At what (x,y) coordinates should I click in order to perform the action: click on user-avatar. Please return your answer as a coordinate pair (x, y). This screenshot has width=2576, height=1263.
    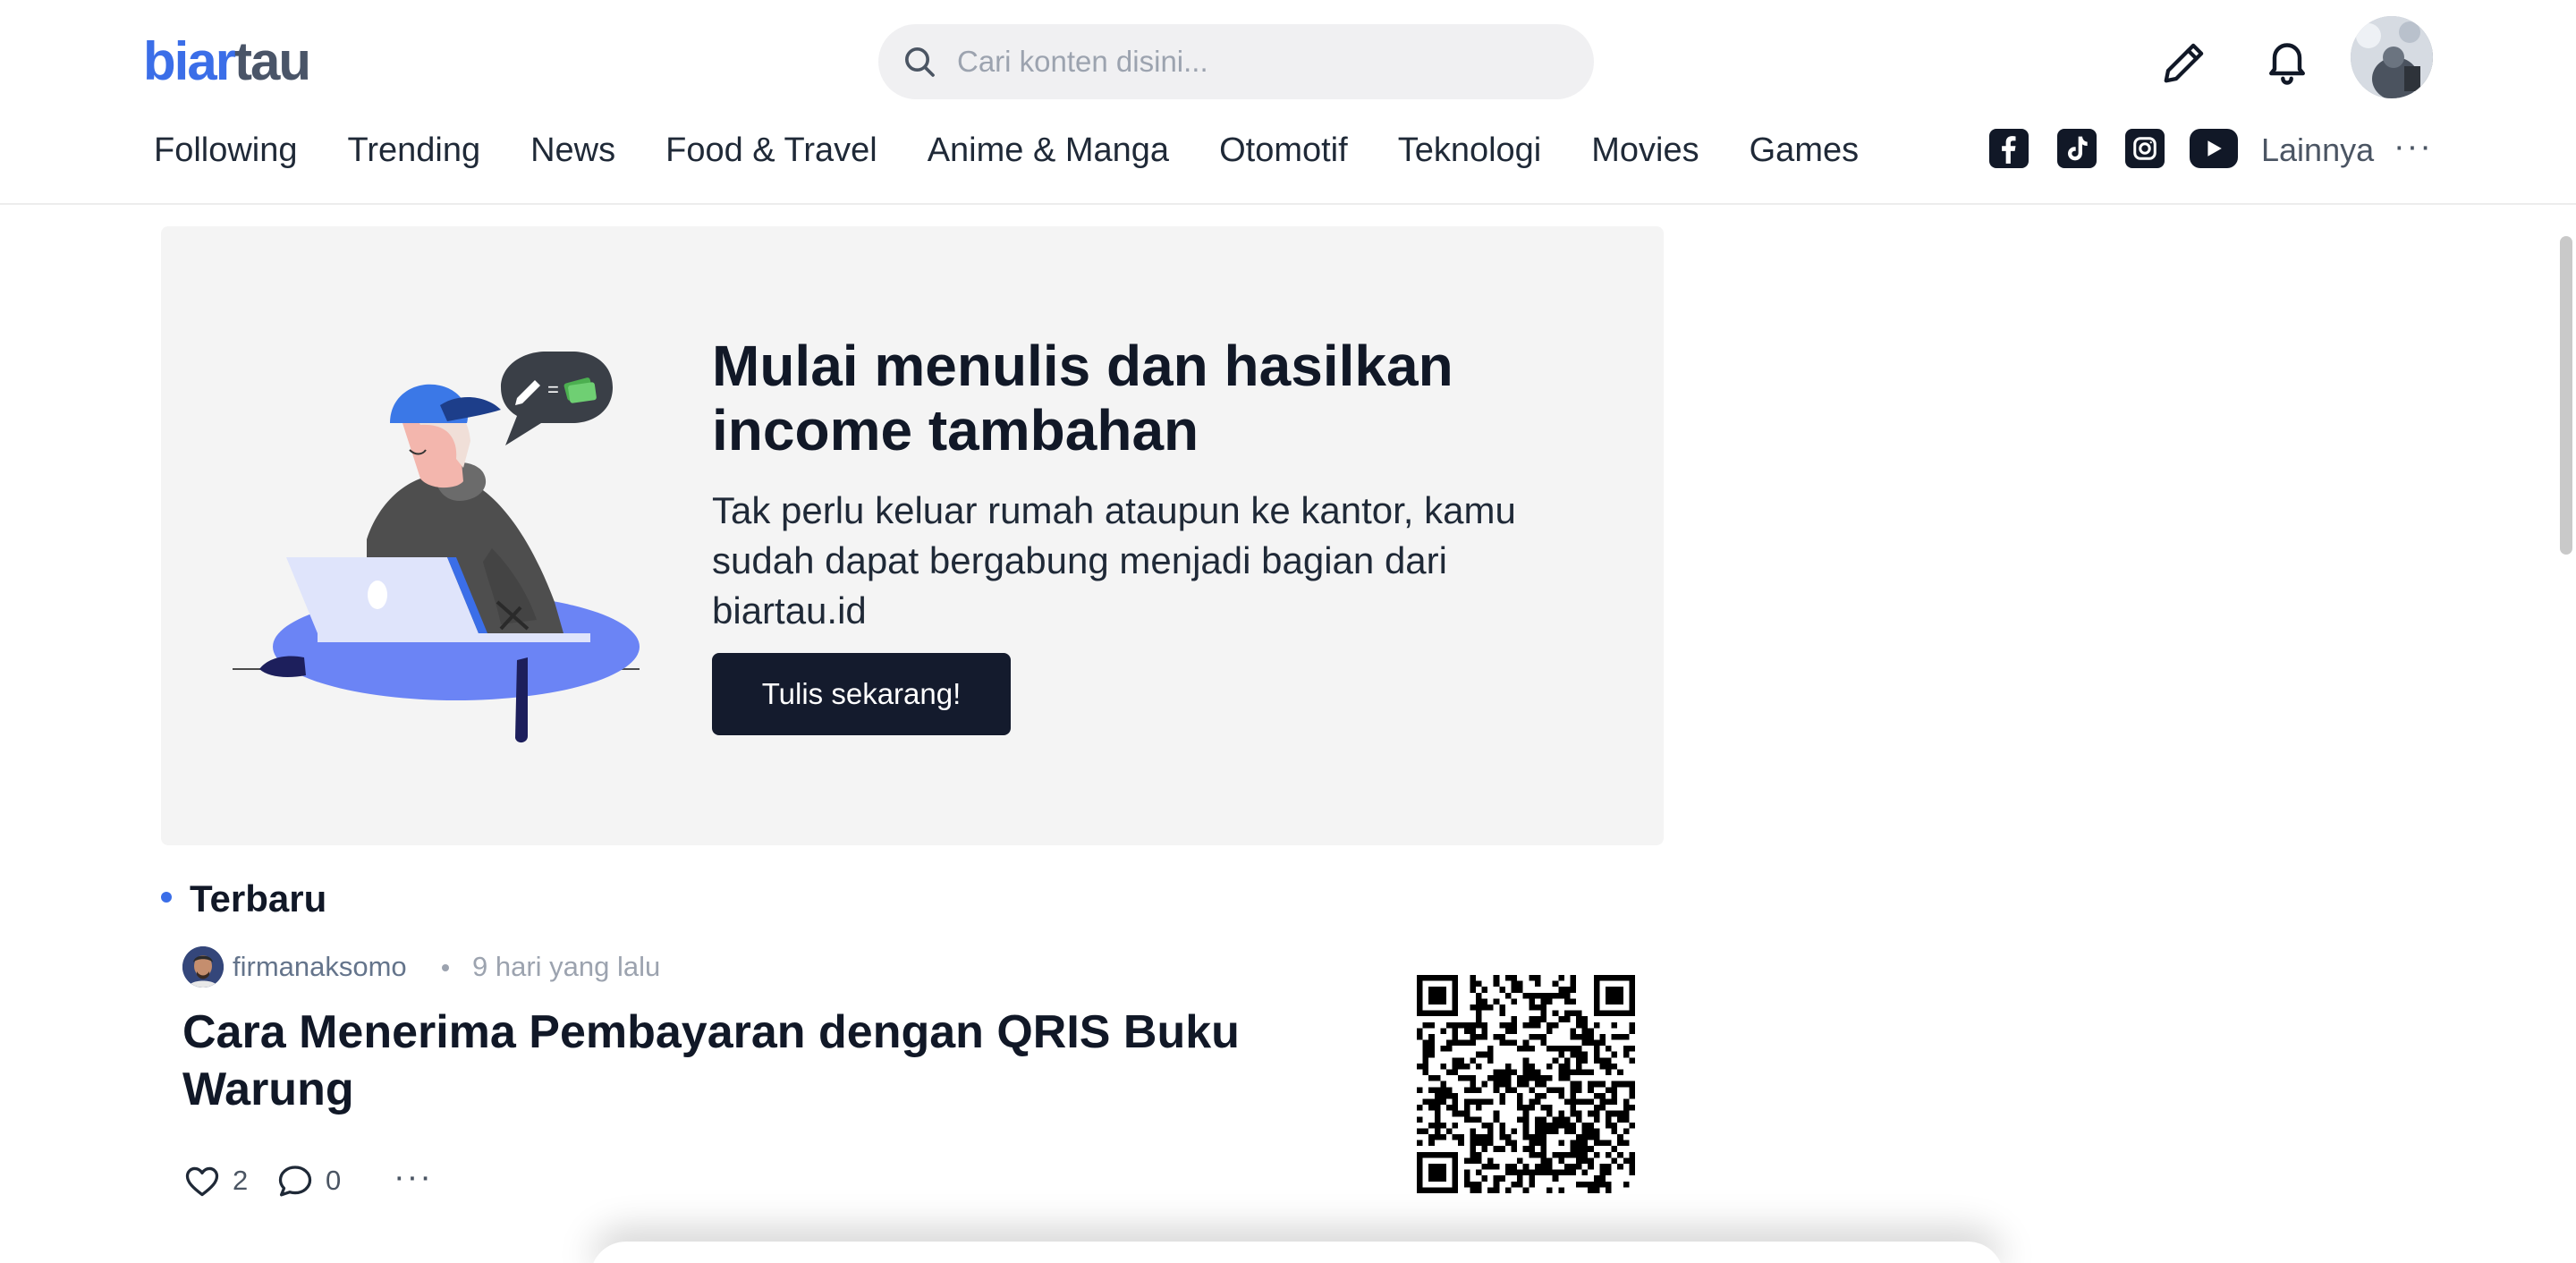
    Looking at the image, I should click on (2392, 57).